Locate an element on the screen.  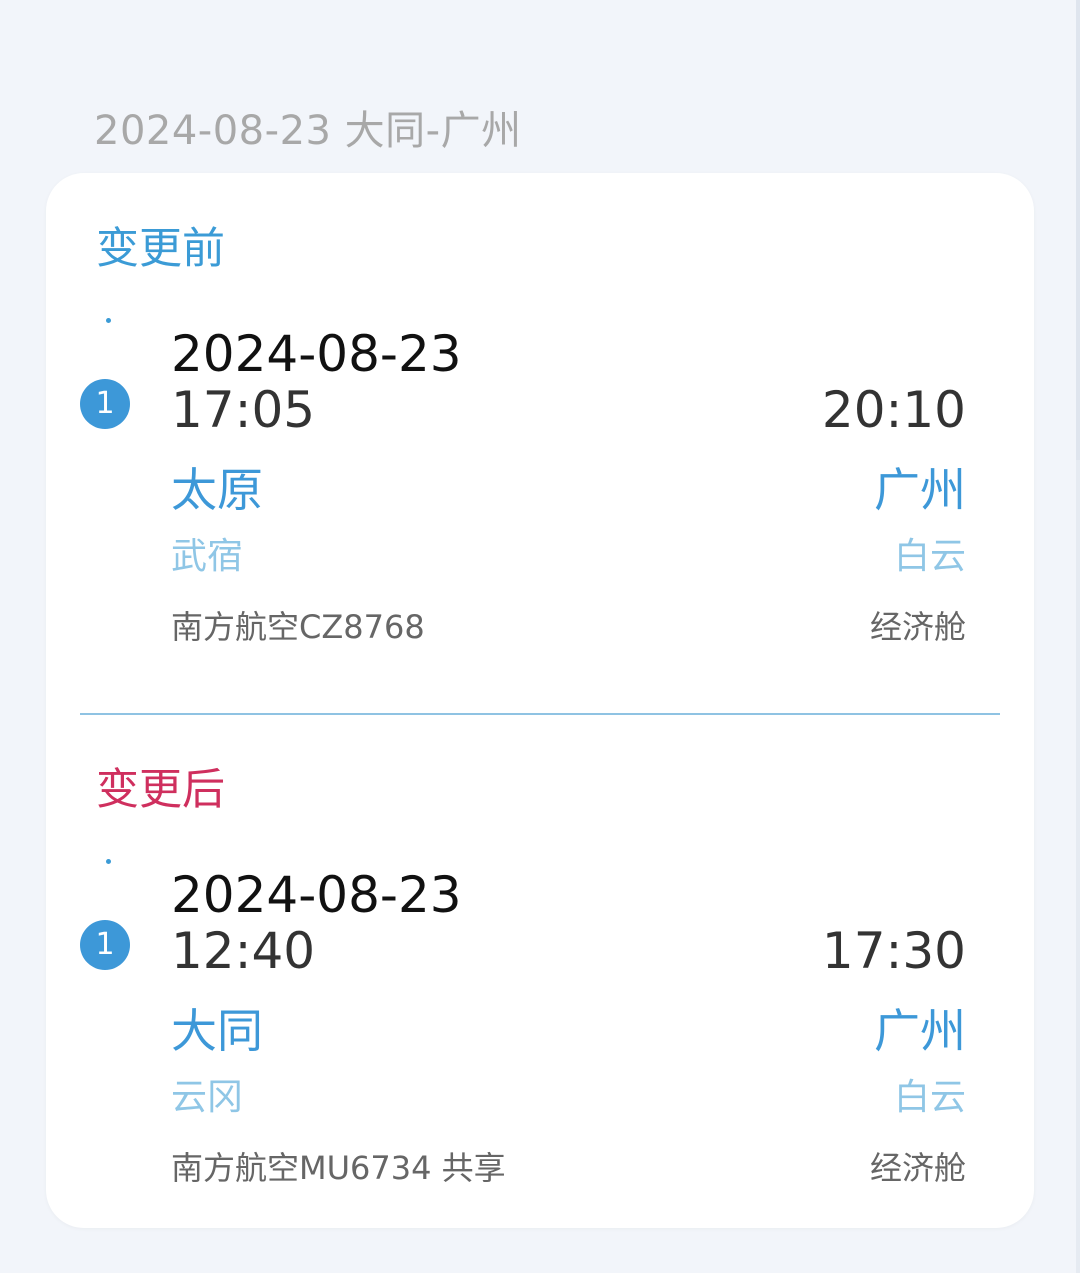
flight-number: 南方航空MU6734 共享 is located at coordinates (338, 1168).